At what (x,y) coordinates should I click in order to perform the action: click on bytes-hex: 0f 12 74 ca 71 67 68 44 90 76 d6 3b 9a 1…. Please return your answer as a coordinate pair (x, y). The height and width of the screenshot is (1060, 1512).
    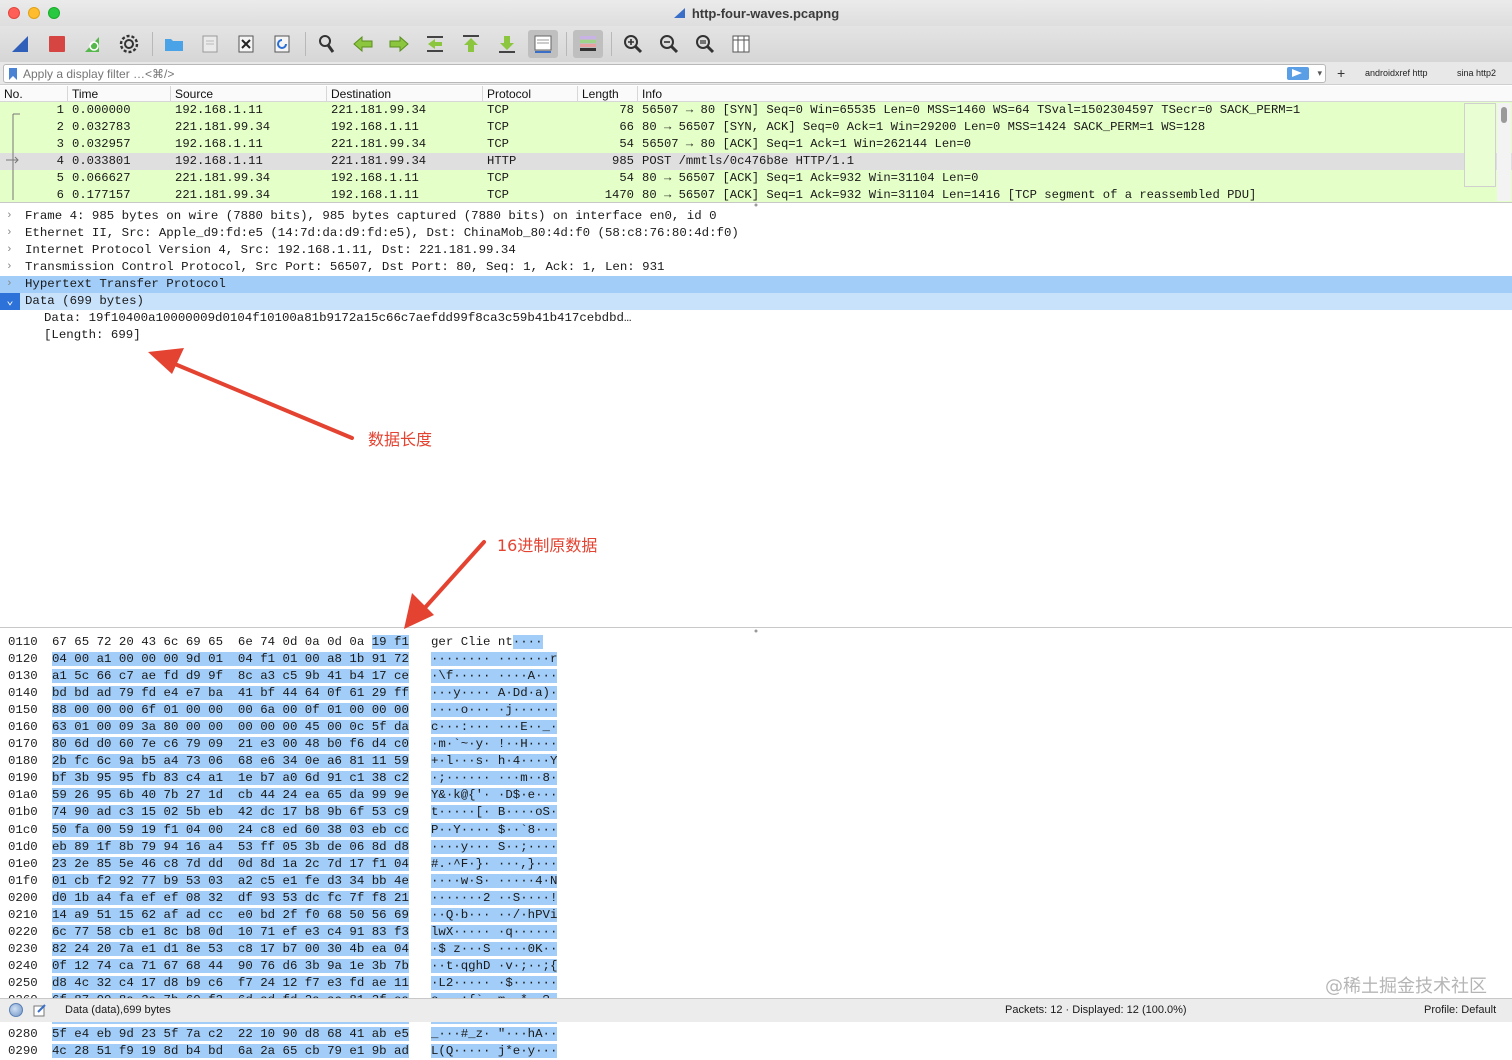
    Looking at the image, I should click on (230, 966).